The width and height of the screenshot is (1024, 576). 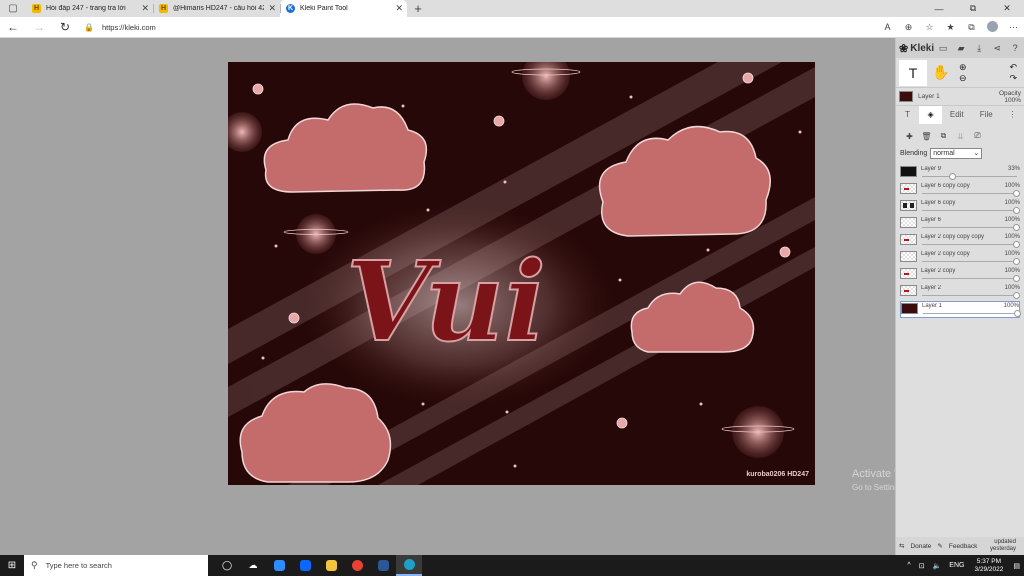 What do you see at coordinates (343, 8) in the screenshot?
I see `browser-tab-3: K Kleki Paint Tool ✕` at bounding box center [343, 8].